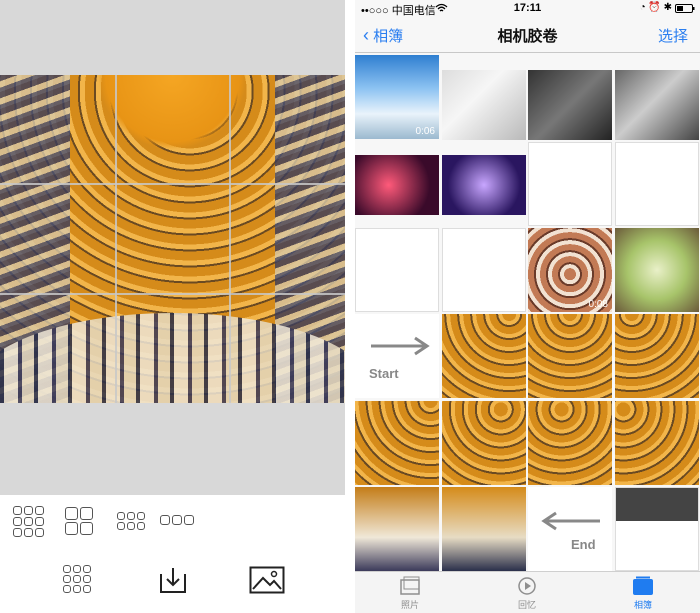  What do you see at coordinates (131, 521) in the screenshot?
I see `layout-3x2-button` at bounding box center [131, 521].